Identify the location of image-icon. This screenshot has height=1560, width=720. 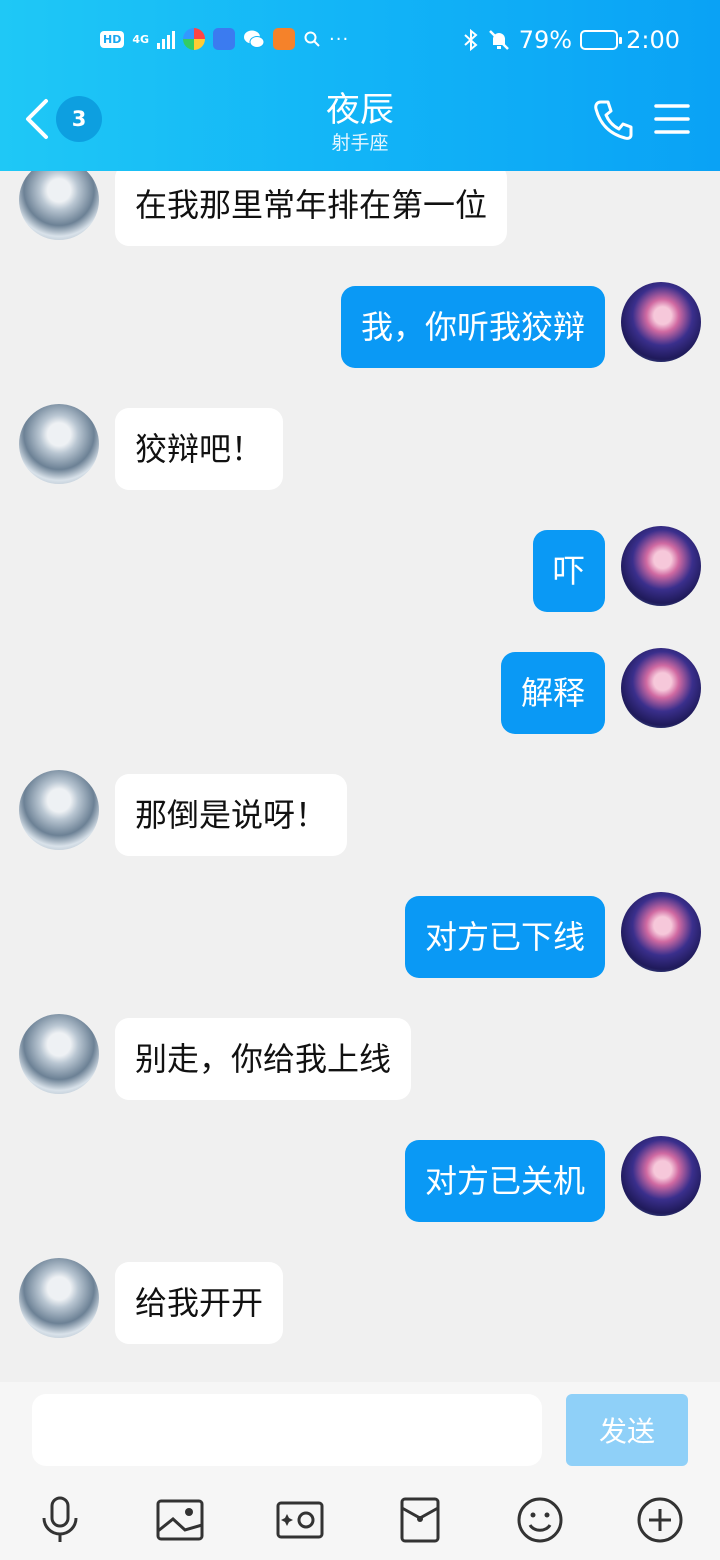
(180, 1520).